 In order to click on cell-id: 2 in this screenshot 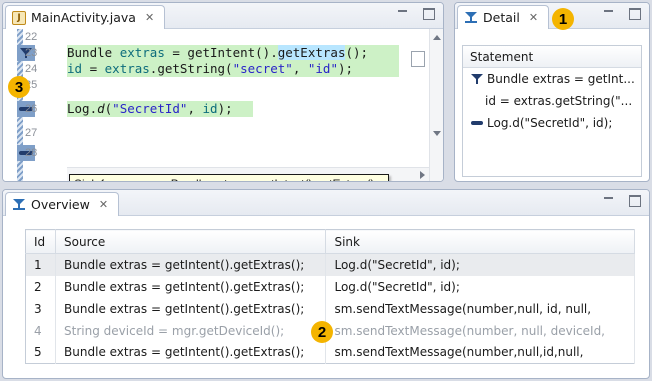, I will do `click(41, 286)`.